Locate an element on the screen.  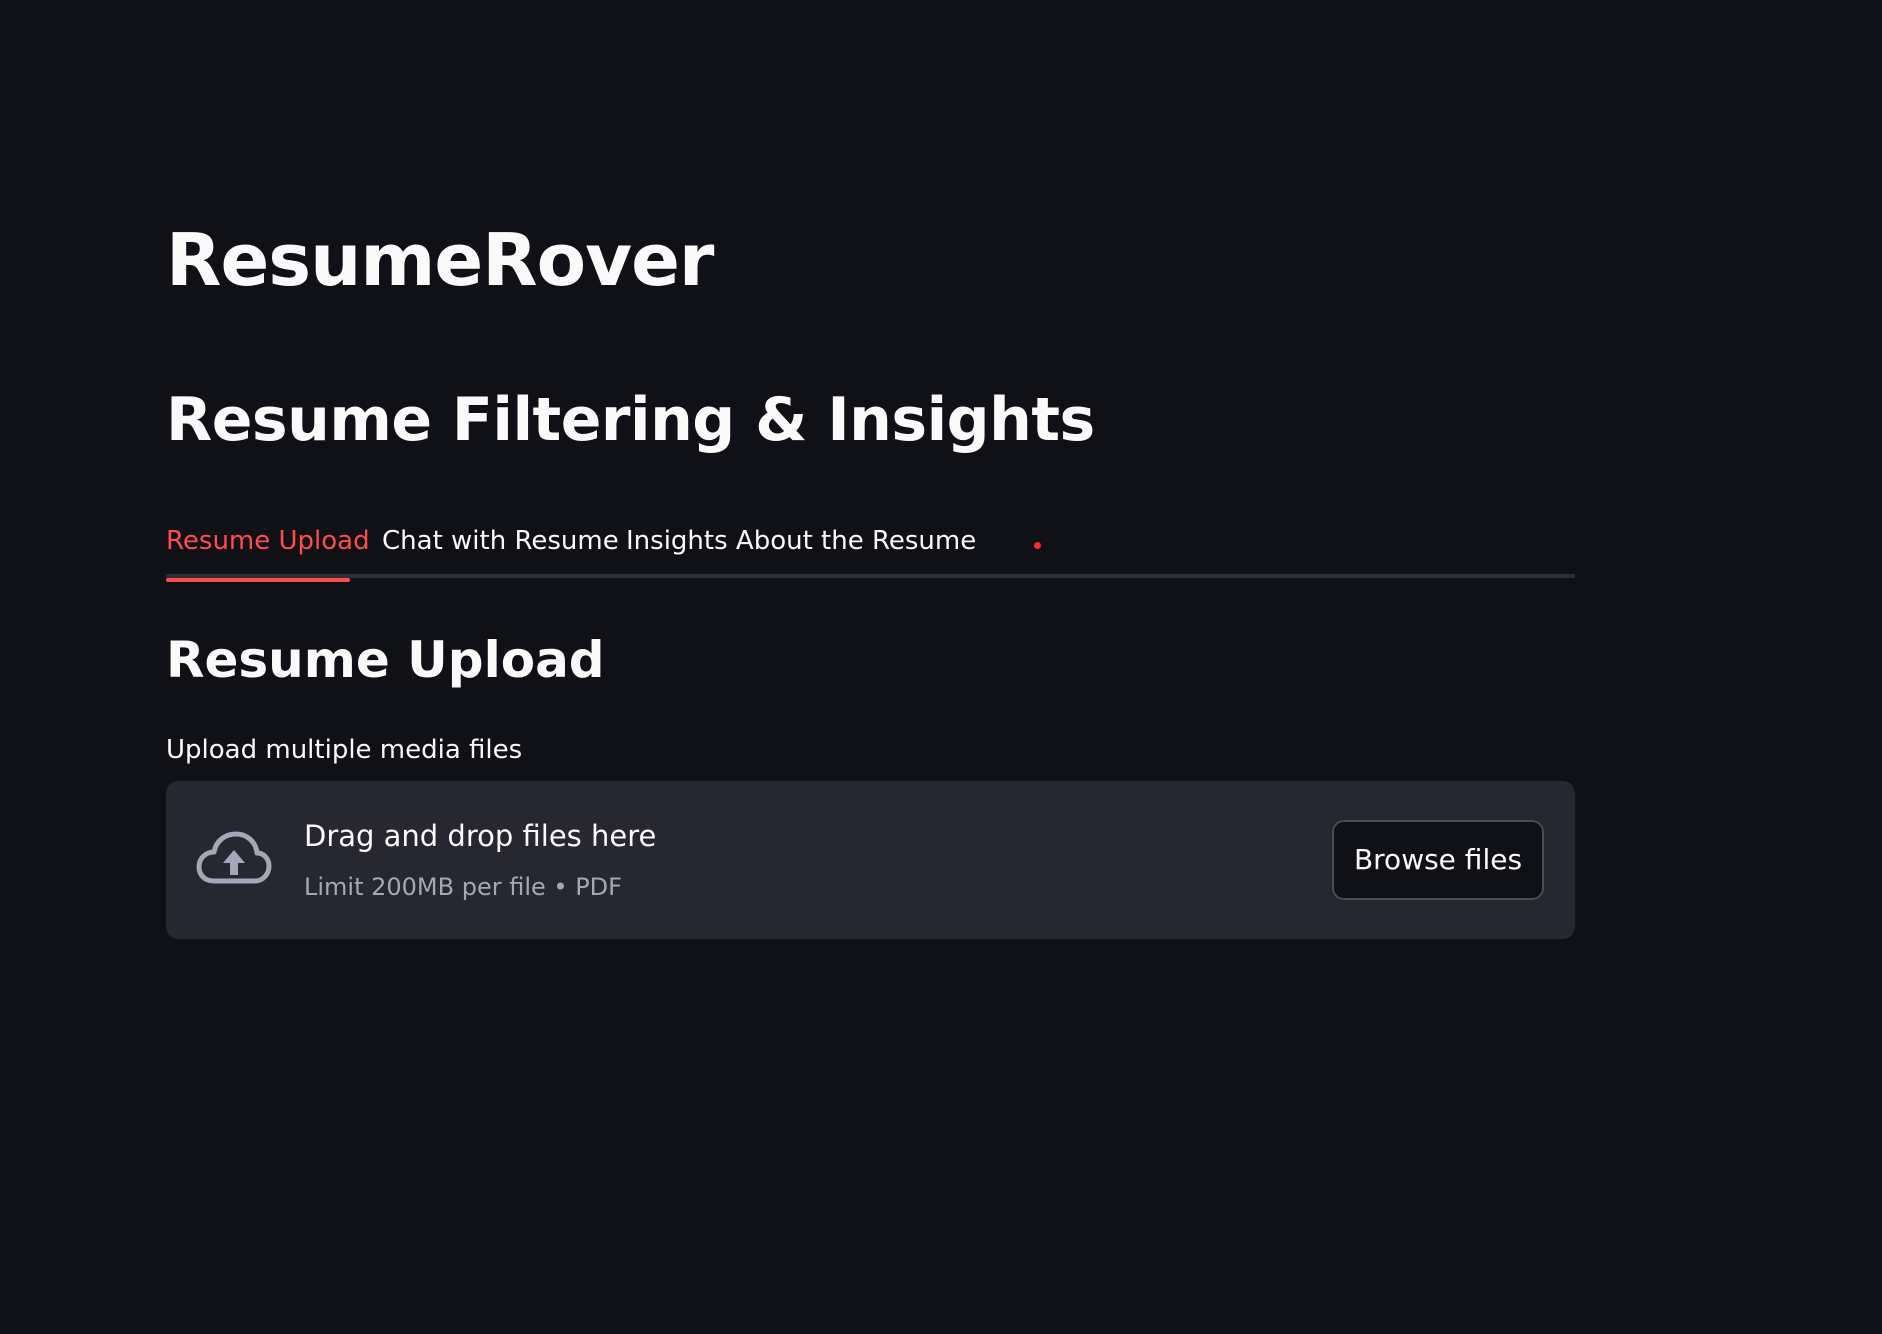
status-dot is located at coordinates (1037, 545).